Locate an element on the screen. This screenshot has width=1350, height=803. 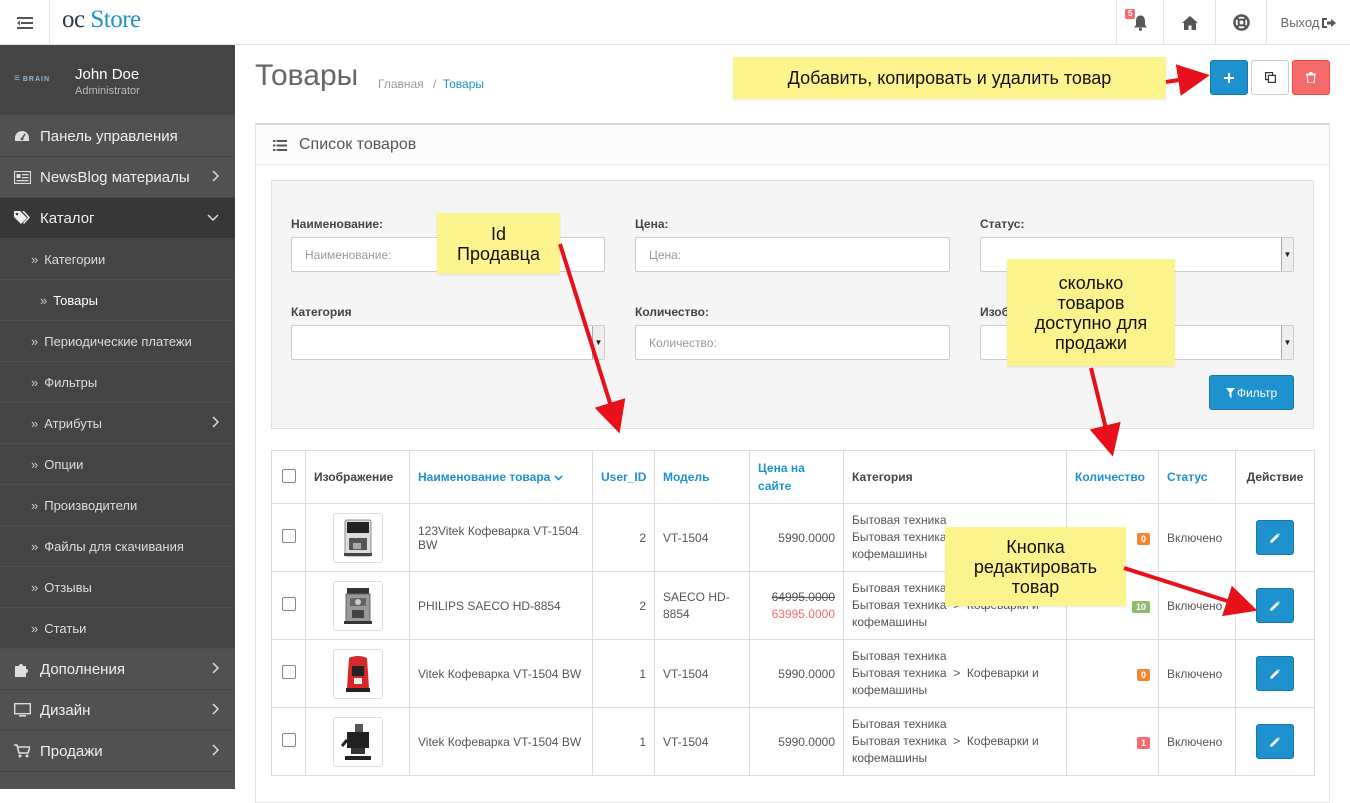
sidebar-subitem-recurring: » Периодические платежи is located at coordinates (117, 341).